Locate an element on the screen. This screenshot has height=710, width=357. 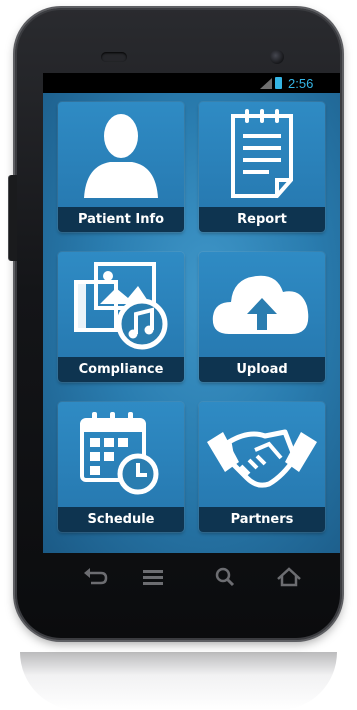
phone-reflection is located at coordinates (178, 681).